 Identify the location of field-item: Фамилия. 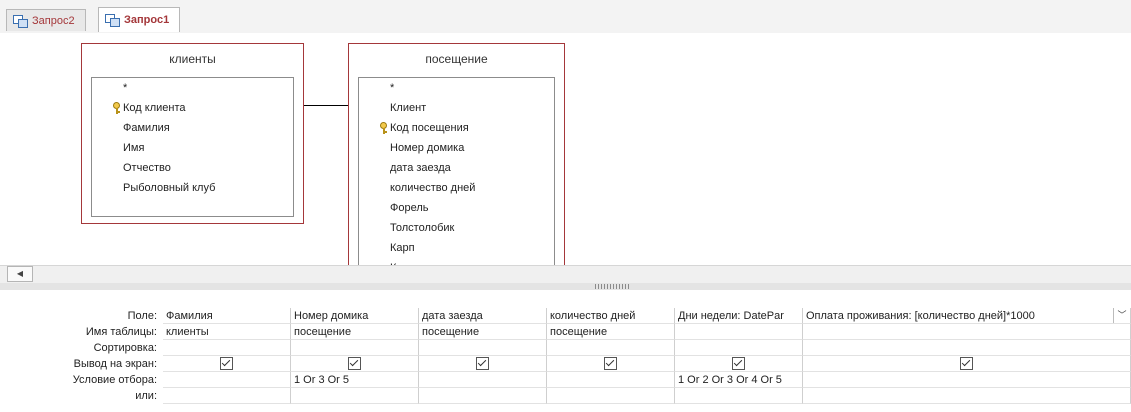
(192, 128).